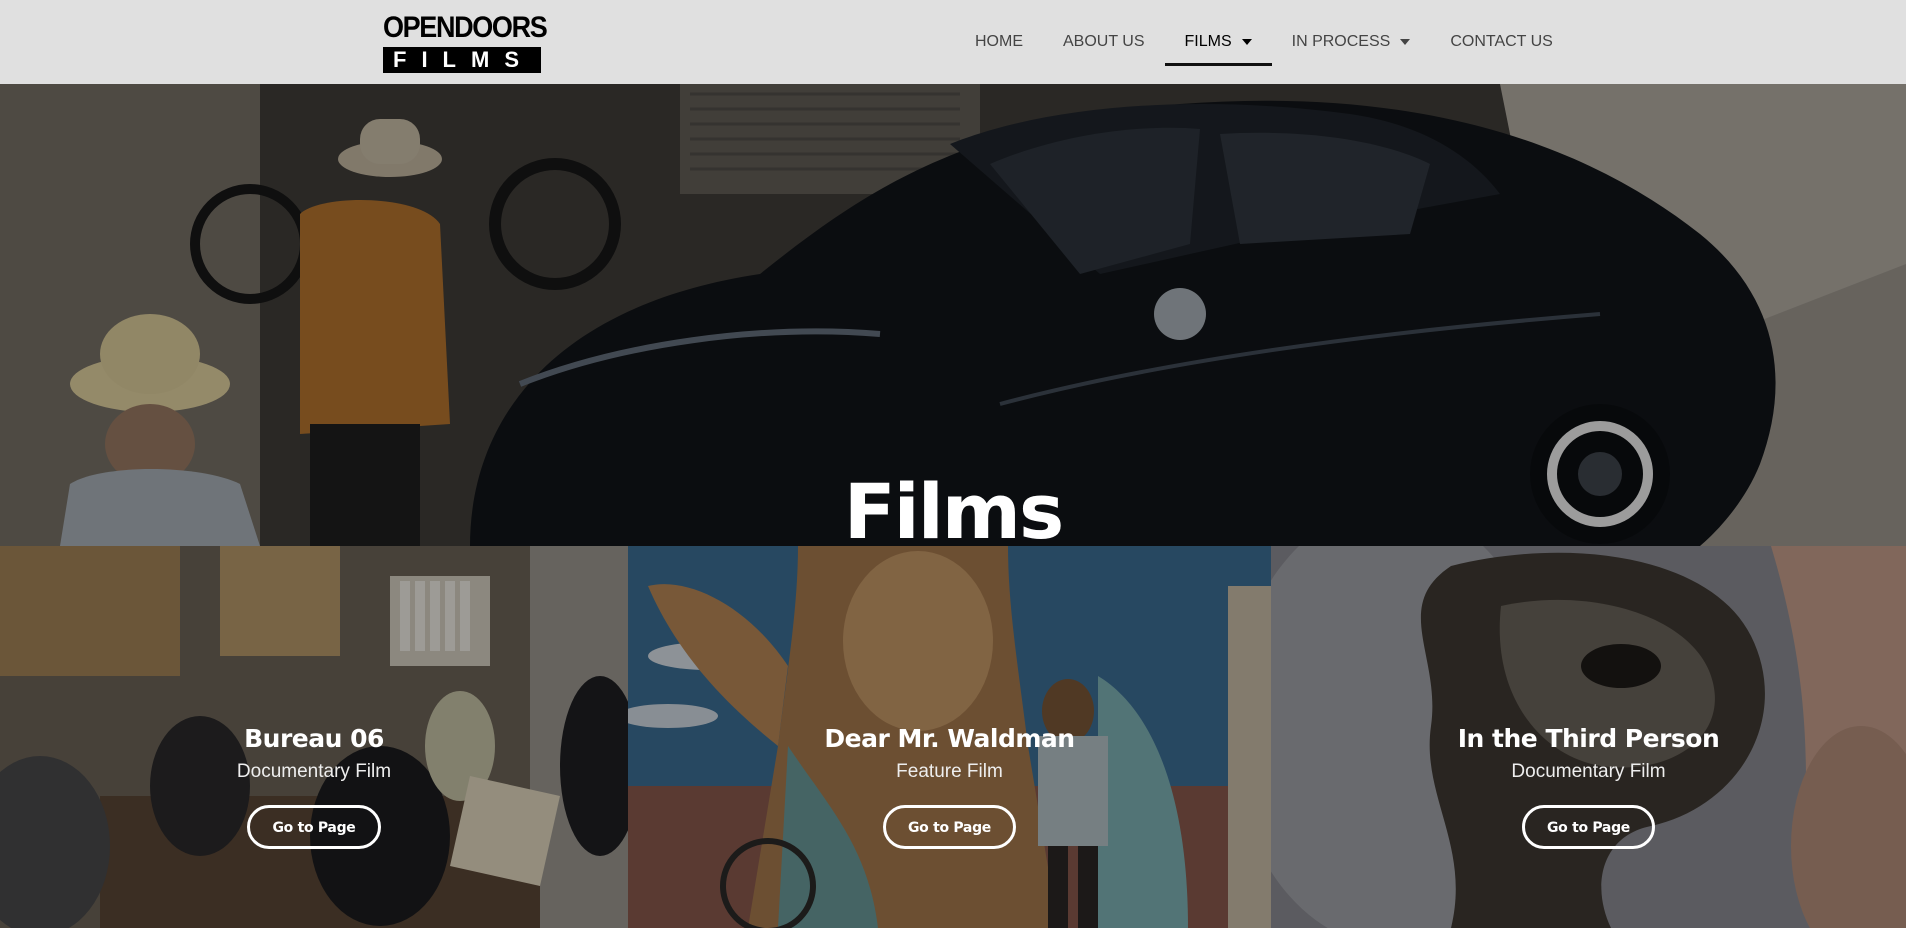  What do you see at coordinates (1341, 41) in the screenshot?
I see `nav-label: IN PROCESS` at bounding box center [1341, 41].